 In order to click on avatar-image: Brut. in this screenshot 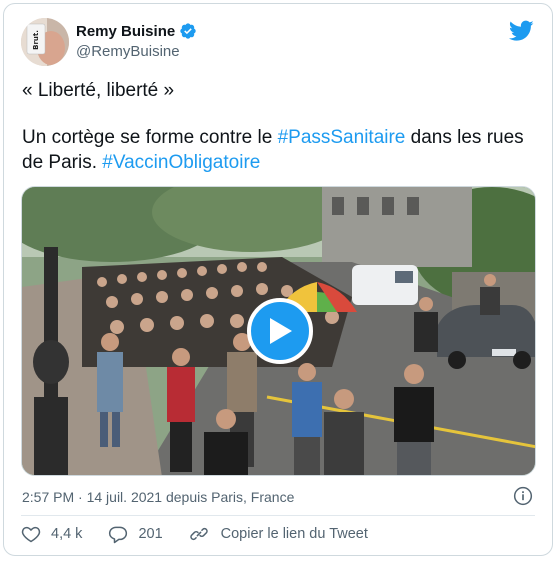, I will do `click(45, 42)`.